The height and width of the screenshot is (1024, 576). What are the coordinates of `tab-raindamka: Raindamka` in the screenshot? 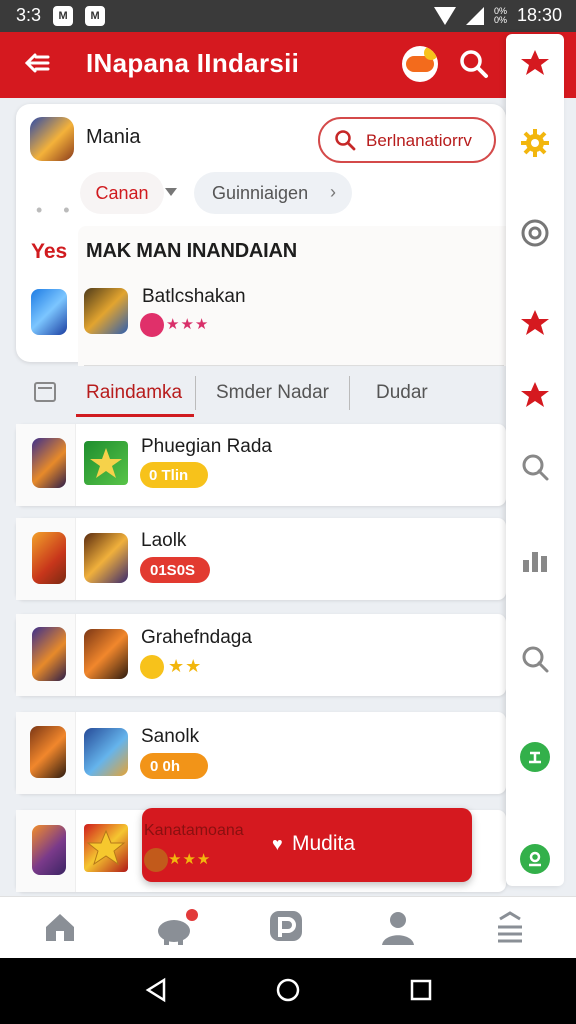 It's located at (134, 393).